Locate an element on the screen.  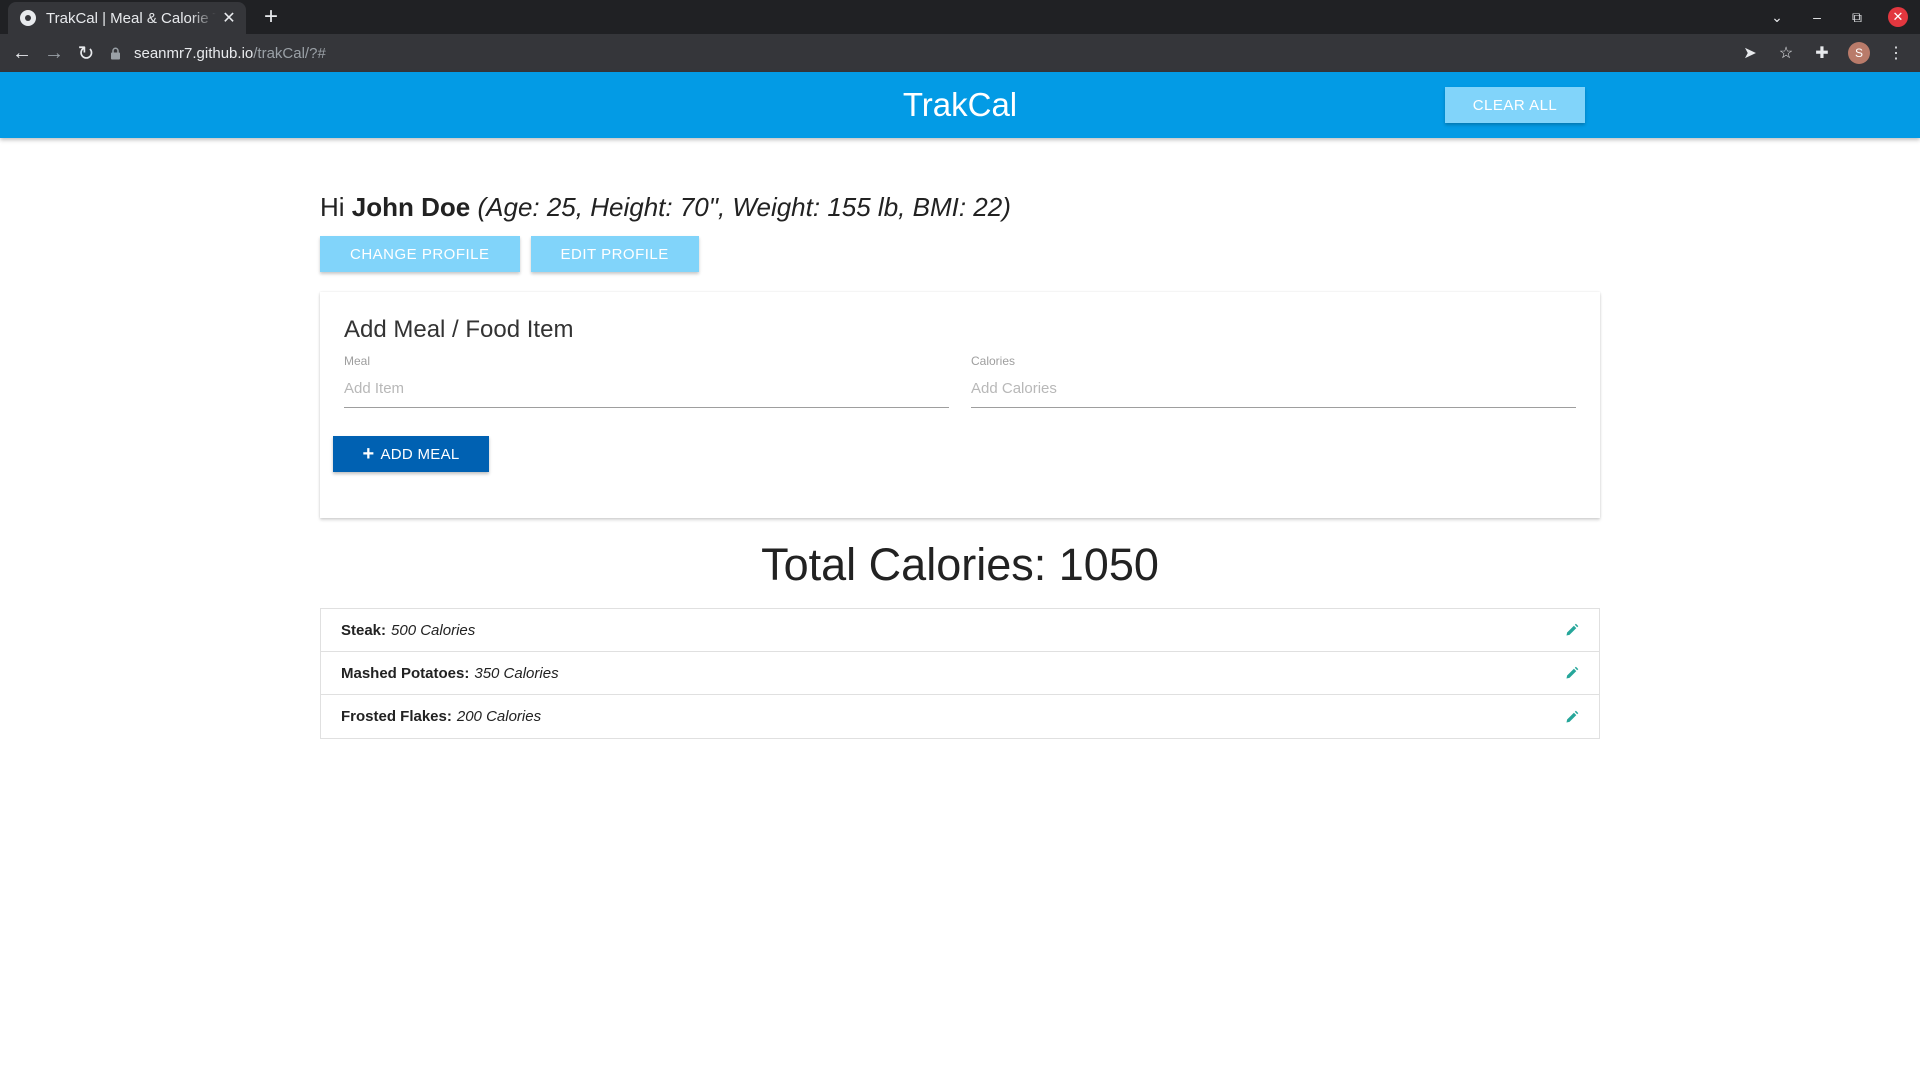
lock-icon is located at coordinates (115, 53).